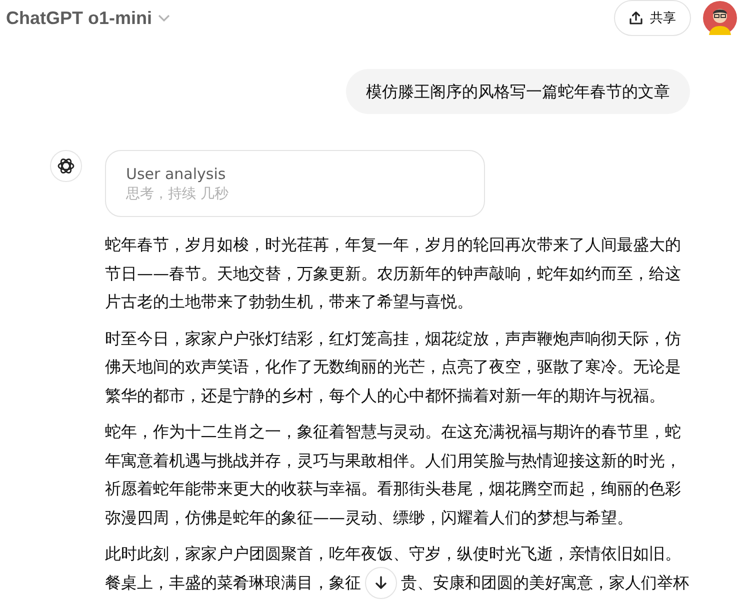 The image size is (751, 606). I want to click on reasoning-duration: 思考，持续 几秒, so click(178, 194).